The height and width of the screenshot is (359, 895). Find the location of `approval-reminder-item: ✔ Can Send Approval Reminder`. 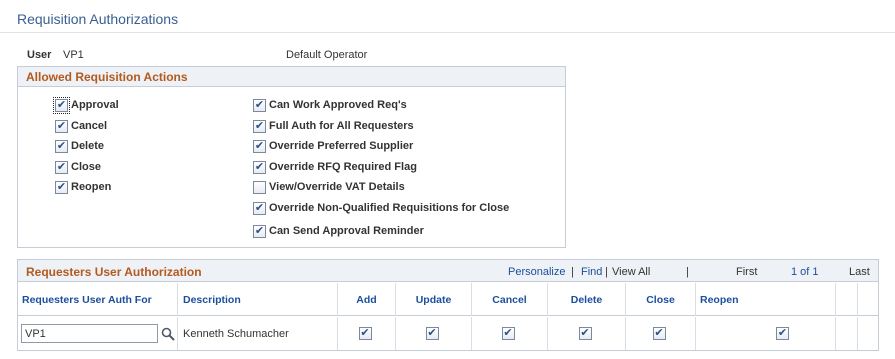

approval-reminder-item: ✔ Can Send Approval Reminder is located at coordinates (338, 231).